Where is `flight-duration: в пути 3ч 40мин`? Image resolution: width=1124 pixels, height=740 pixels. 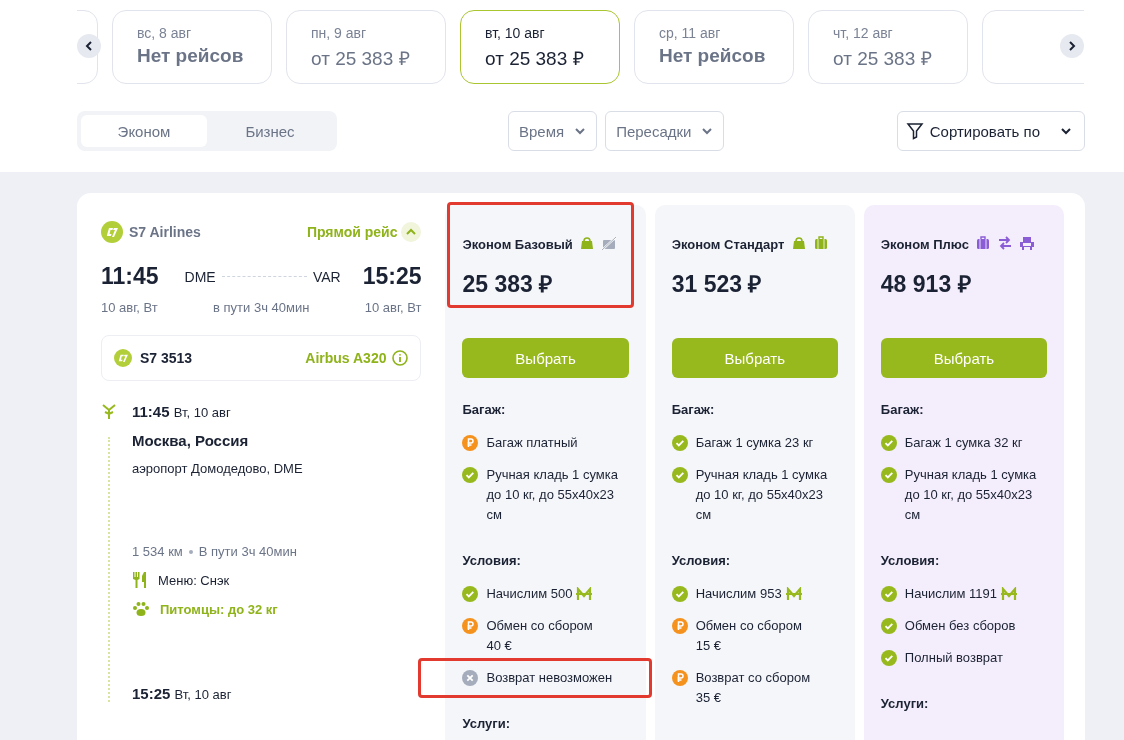
flight-duration: в пути 3ч 40мин is located at coordinates (261, 307).